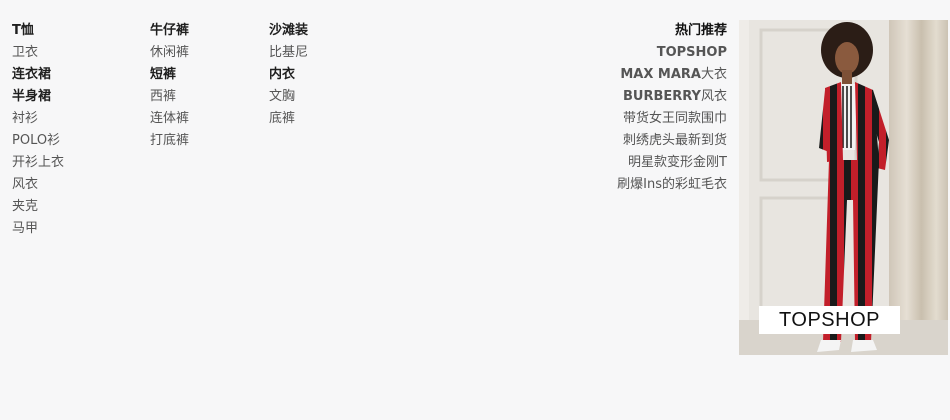 This screenshot has width=950, height=420. Describe the element at coordinates (169, 141) in the screenshot. I see `category-link: 打底裤` at that location.